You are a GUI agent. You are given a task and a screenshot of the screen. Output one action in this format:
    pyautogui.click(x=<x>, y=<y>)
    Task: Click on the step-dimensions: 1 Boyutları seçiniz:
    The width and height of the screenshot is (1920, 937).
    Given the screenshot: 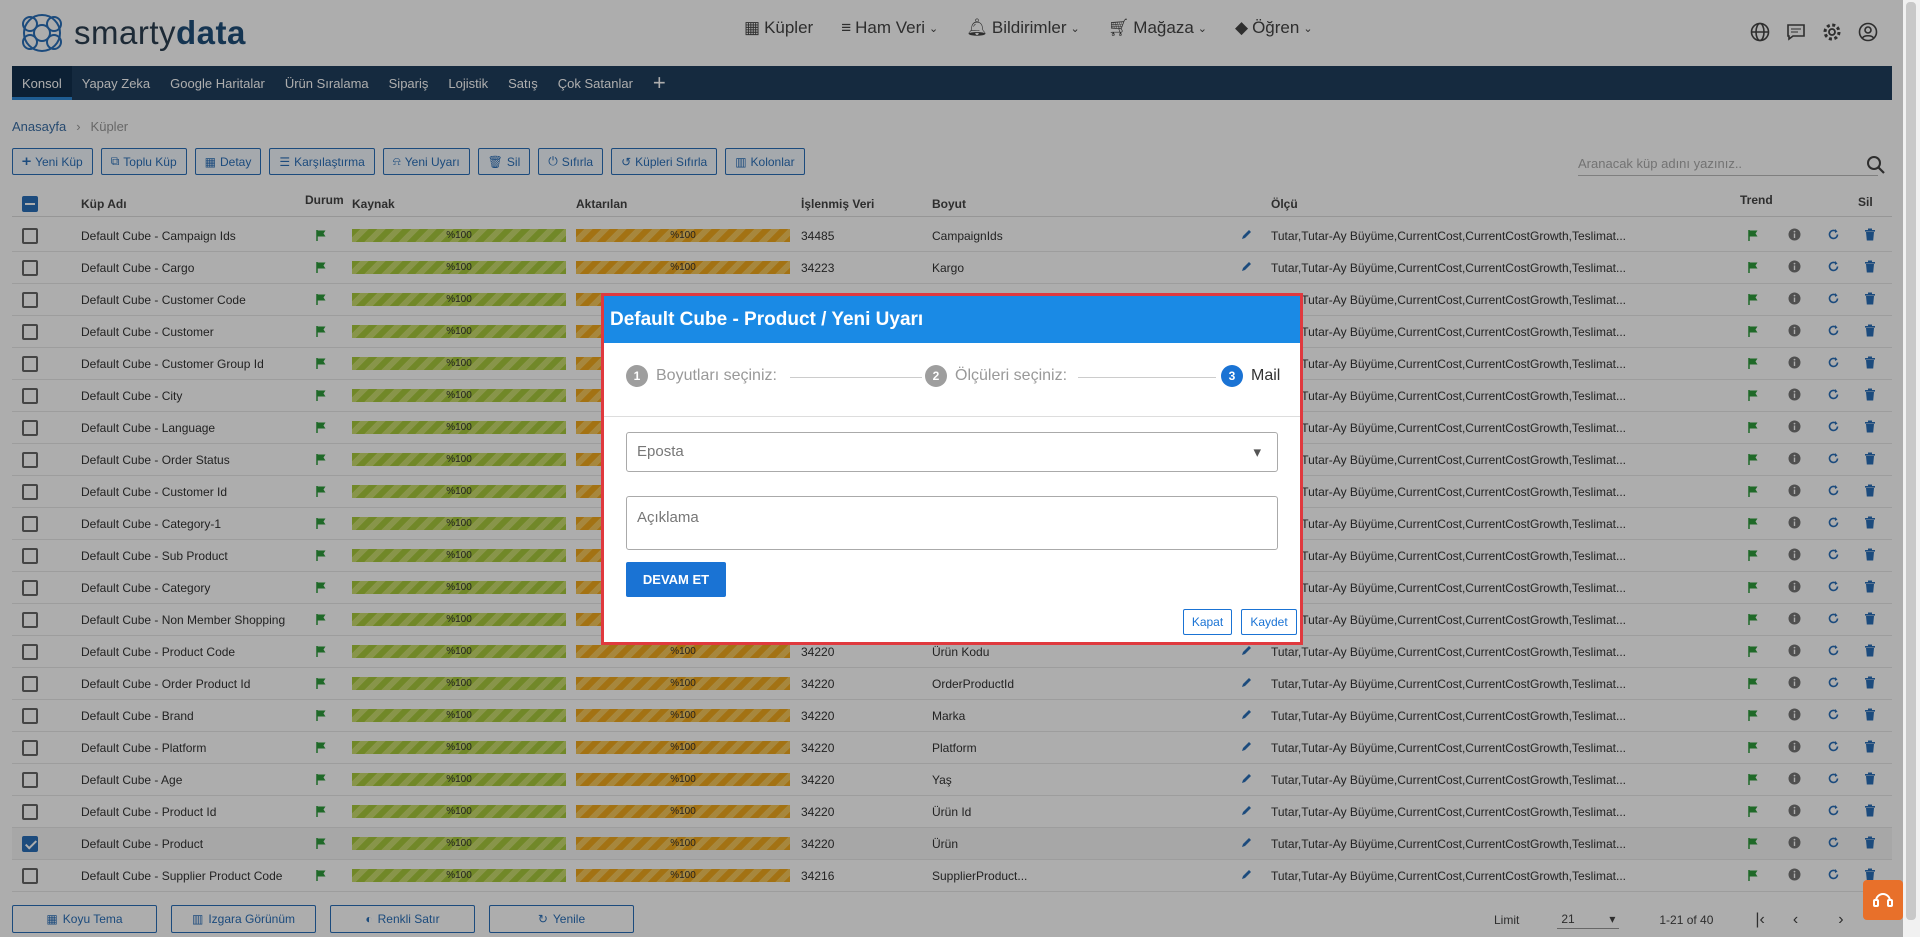 What is the action you would take?
    pyautogui.click(x=701, y=376)
    